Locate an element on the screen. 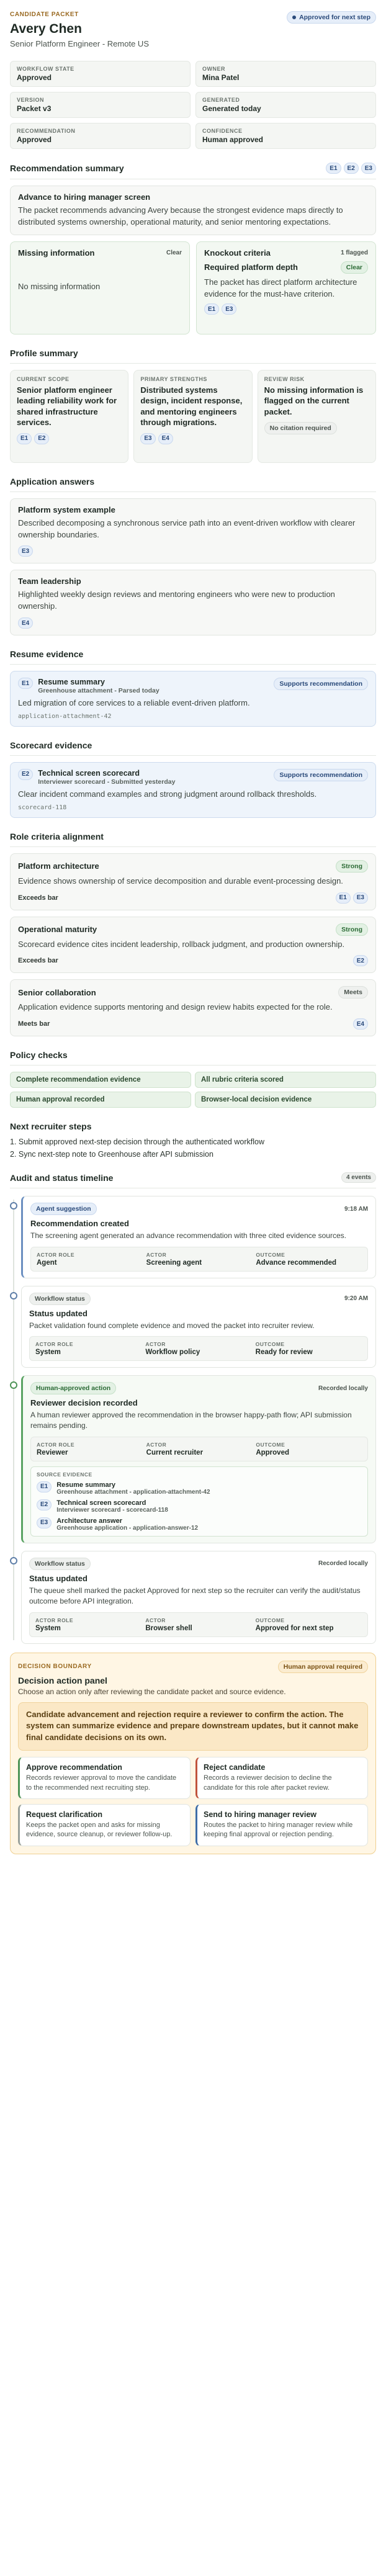 This screenshot has height=2576, width=386. knockout-title: Knockout criteria is located at coordinates (237, 253).